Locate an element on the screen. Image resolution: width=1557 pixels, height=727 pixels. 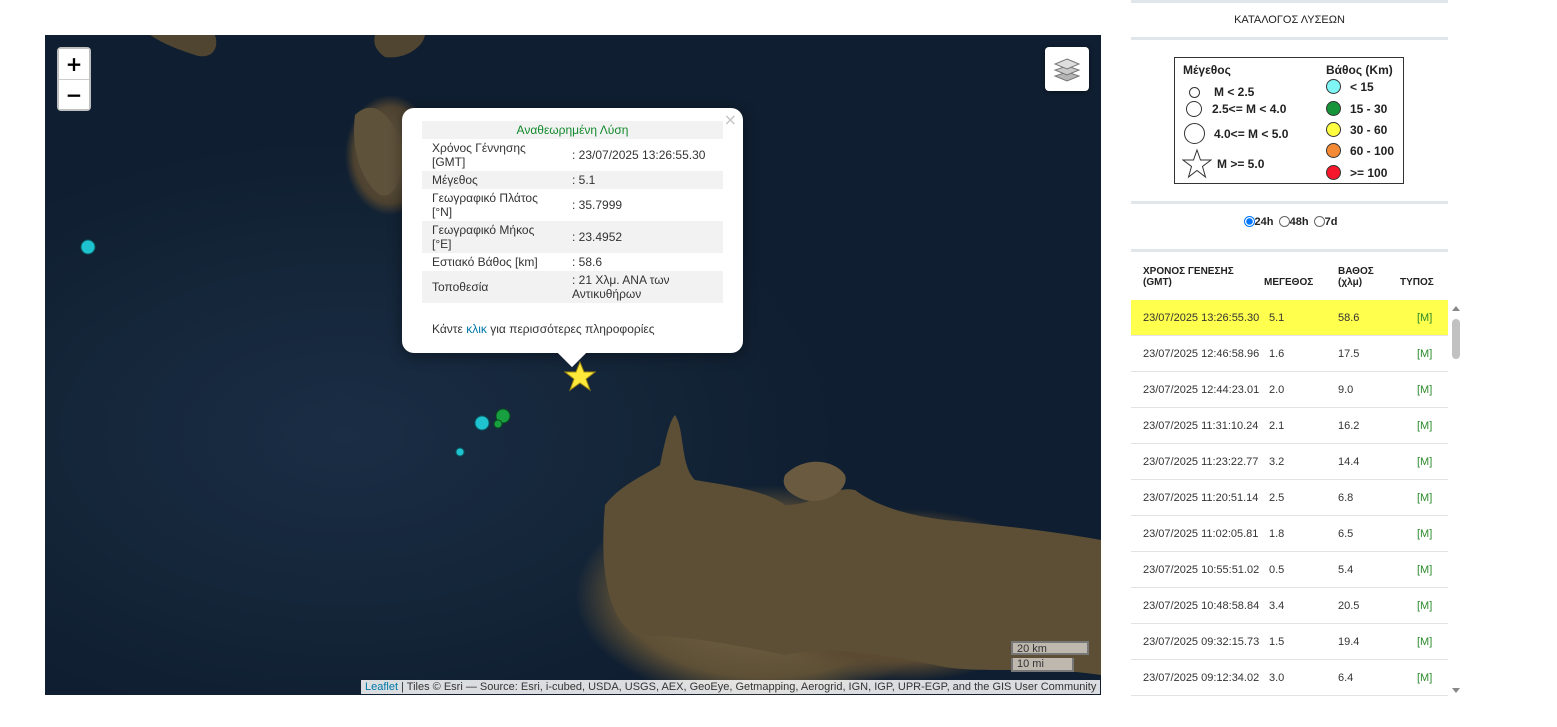
cell-depth: 17.5 is located at coordinates (1349, 354).